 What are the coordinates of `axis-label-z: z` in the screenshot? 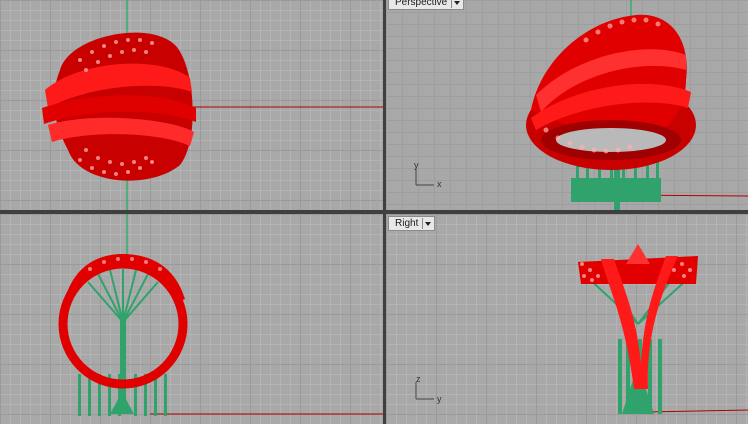 It's located at (418, 379).